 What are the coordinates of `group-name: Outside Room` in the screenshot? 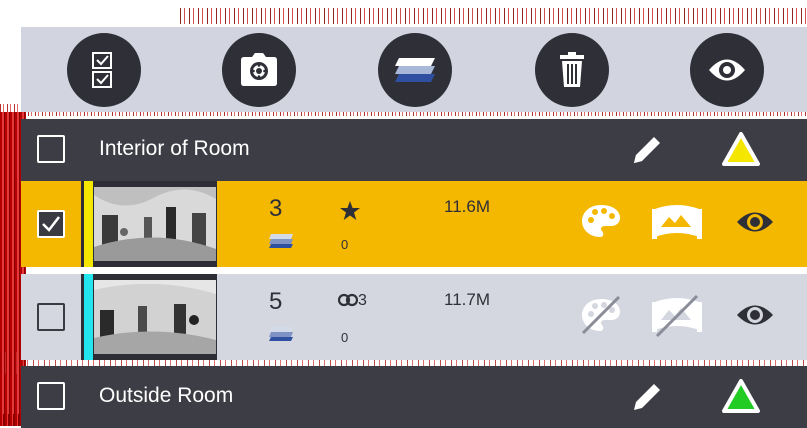 It's located at (166, 395).